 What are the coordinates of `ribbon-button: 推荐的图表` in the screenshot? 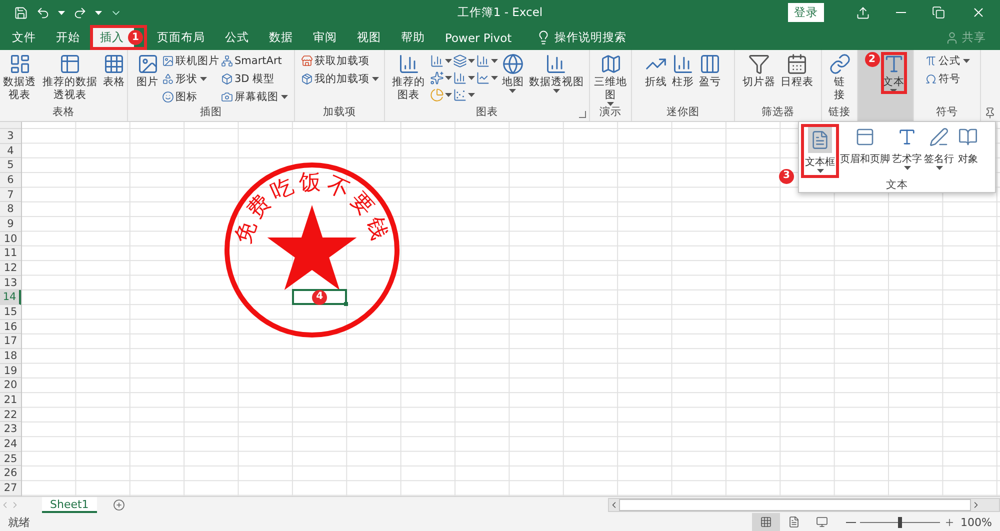 It's located at (408, 77).